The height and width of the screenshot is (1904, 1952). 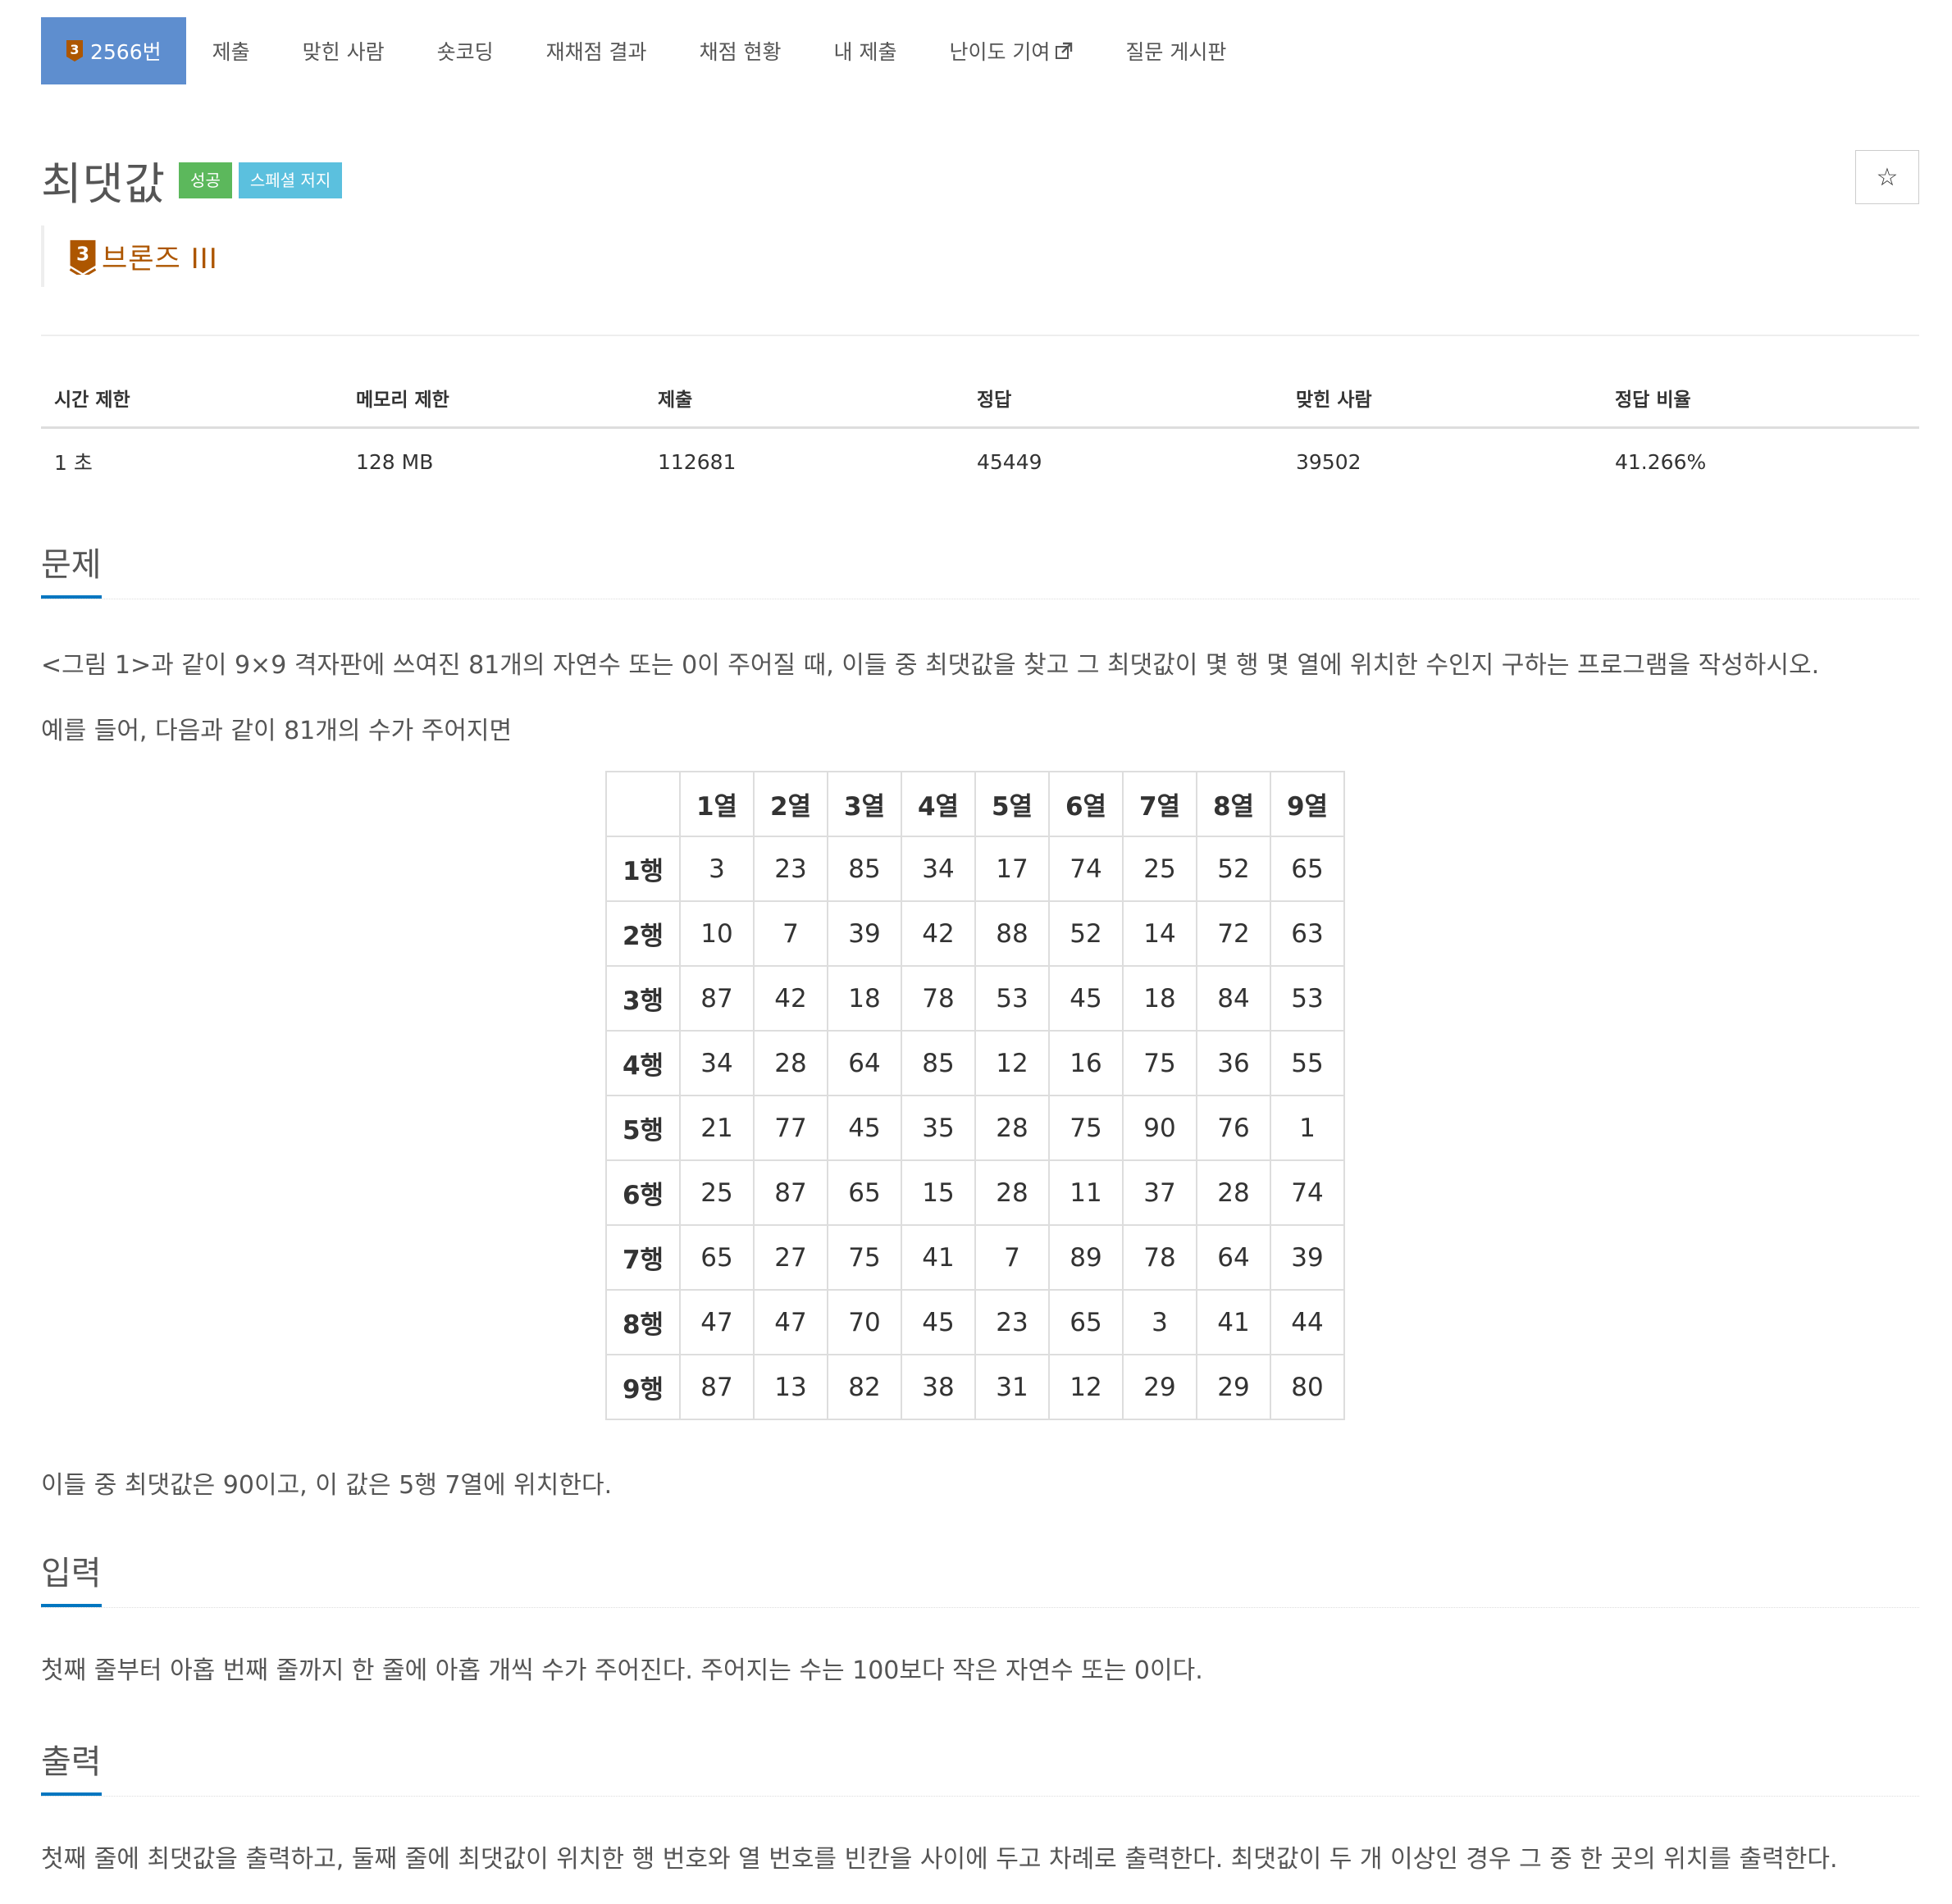 I want to click on problem-tier: 3 브론즈 III, so click(x=129, y=256).